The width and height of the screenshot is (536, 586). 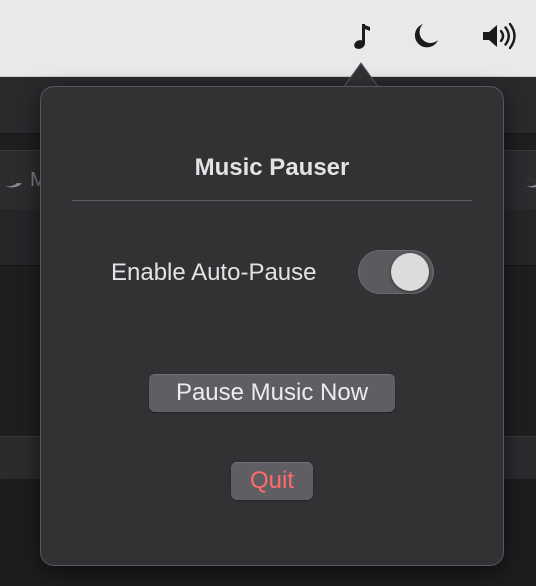 What do you see at coordinates (272, 393) in the screenshot?
I see `pause-music-now-button: Pause Music Now` at bounding box center [272, 393].